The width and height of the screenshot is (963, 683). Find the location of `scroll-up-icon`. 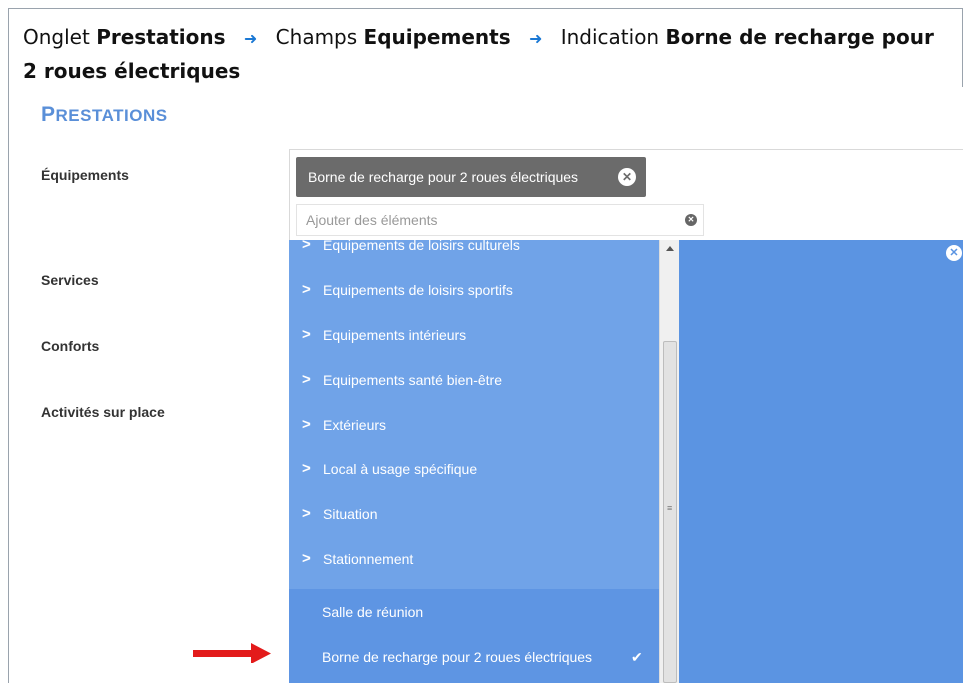

scroll-up-icon is located at coordinates (670, 248).